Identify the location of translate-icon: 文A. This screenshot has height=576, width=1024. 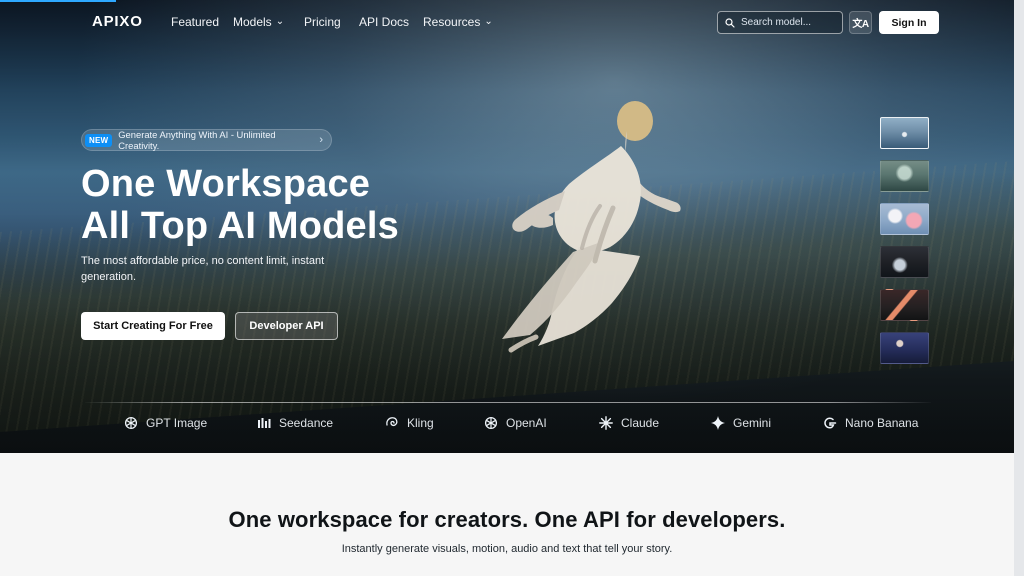
(860, 24).